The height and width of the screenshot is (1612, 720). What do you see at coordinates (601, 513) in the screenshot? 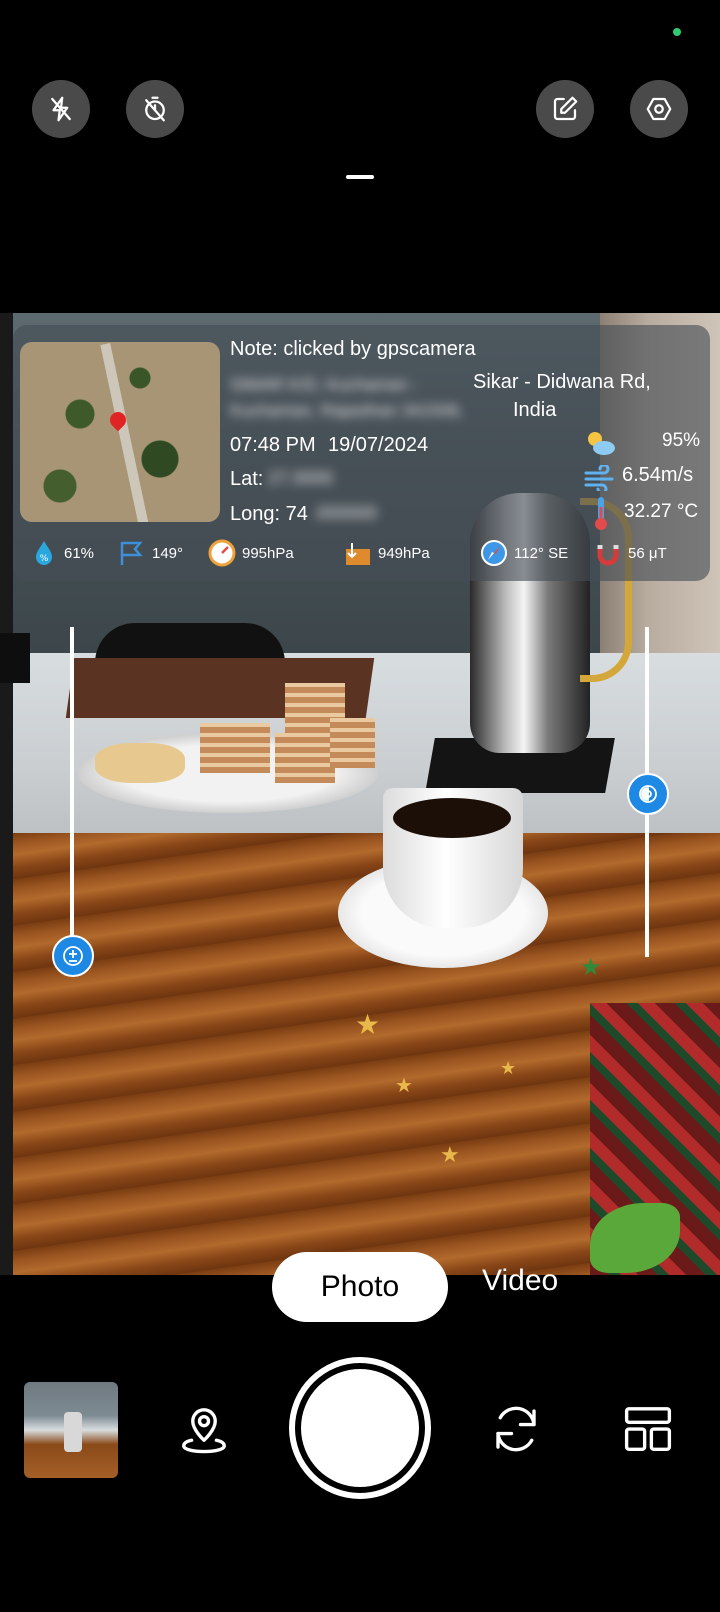
I see `thermometer-icon` at bounding box center [601, 513].